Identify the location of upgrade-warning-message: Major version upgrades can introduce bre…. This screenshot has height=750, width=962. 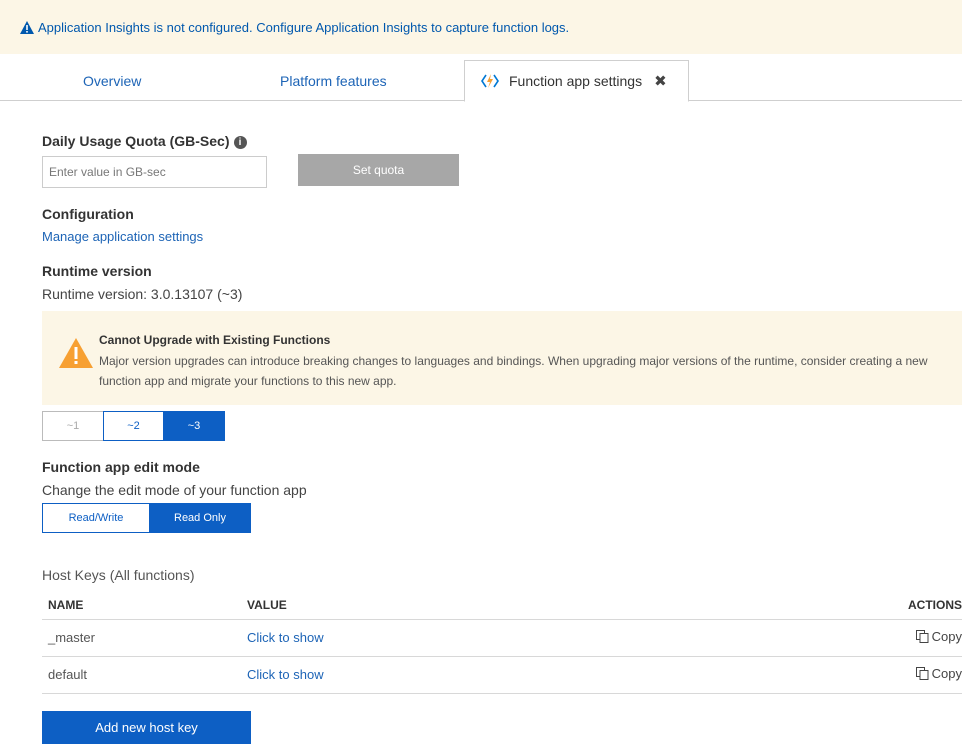
(513, 371).